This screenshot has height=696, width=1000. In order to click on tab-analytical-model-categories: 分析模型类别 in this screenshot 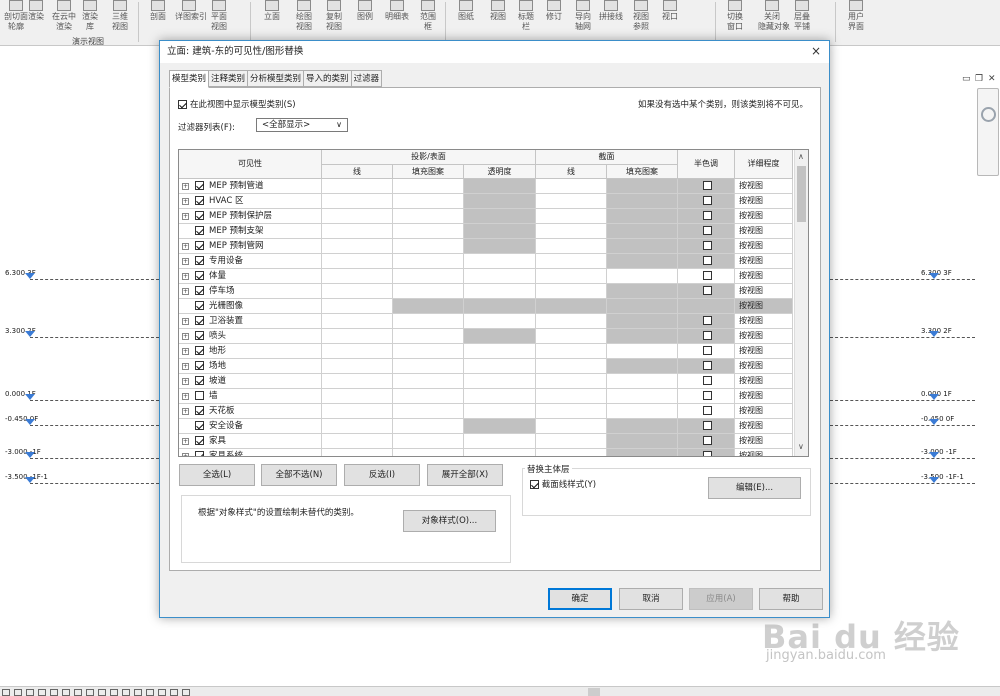, I will do `click(276, 78)`.